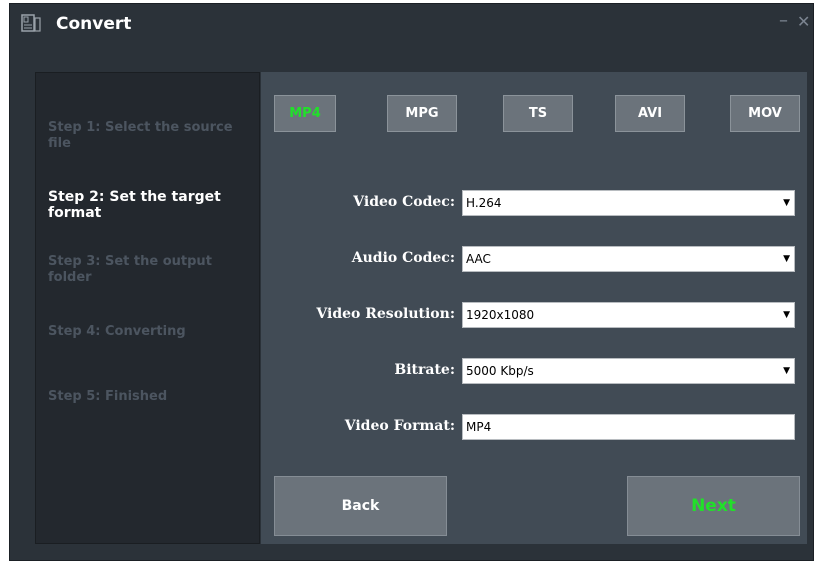 The image size is (823, 571). I want to click on bitrate-value: 5000 Kbp/s, so click(500, 371).